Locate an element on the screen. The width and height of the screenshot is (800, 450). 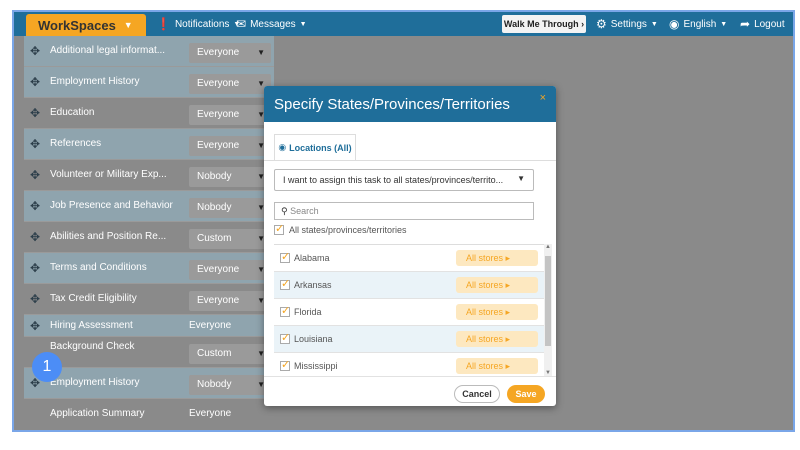
close-icon: × is located at coordinates (543, 98).